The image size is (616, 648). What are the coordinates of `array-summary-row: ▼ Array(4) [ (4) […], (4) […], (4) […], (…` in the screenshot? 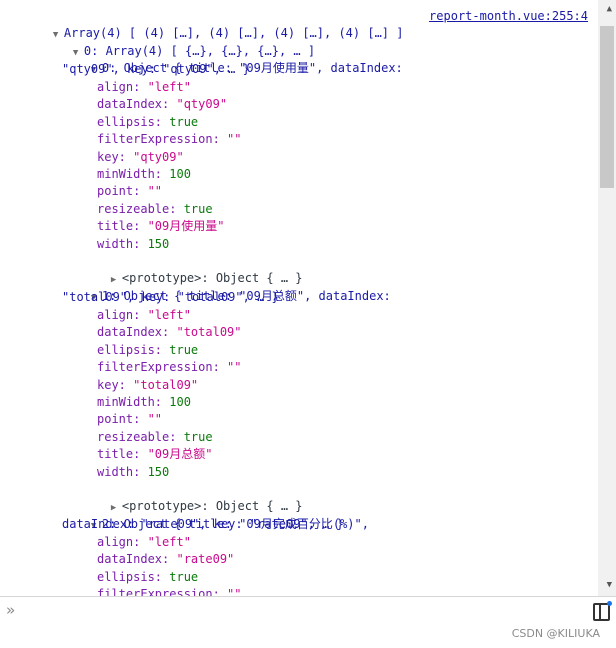 It's located at (214, 24).